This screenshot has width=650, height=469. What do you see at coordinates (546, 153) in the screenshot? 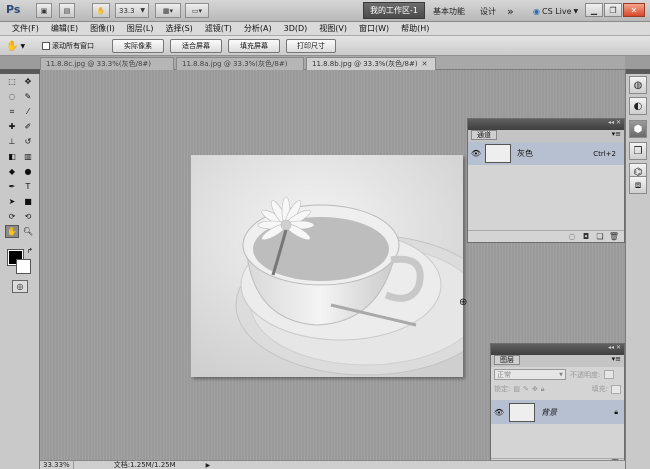
I see `channel-row-gray: 👁︎ 灰色 Ctrl+2` at bounding box center [546, 153].